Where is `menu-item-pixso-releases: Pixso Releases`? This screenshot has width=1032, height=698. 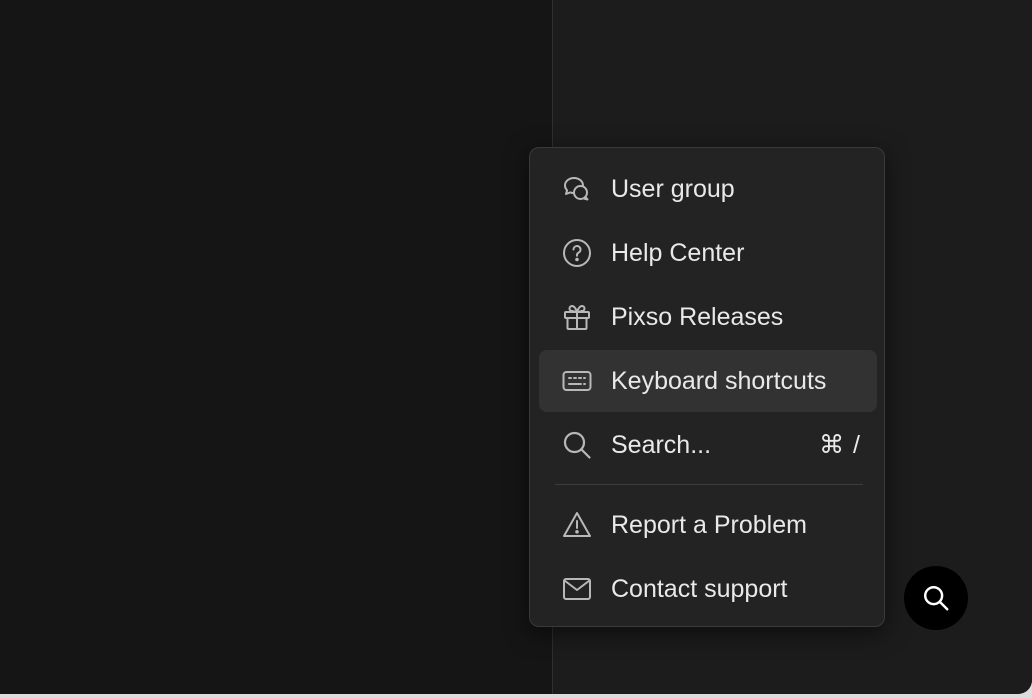 menu-item-pixso-releases: Pixso Releases is located at coordinates (708, 317).